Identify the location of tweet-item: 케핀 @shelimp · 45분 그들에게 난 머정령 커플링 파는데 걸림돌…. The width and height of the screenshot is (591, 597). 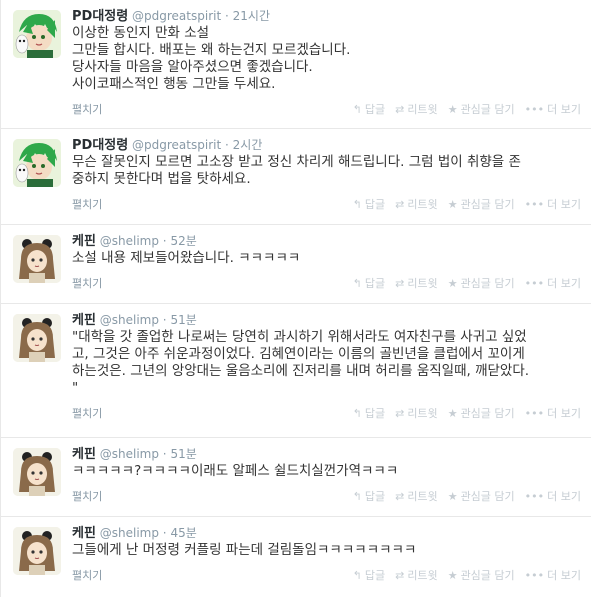
(296, 557).